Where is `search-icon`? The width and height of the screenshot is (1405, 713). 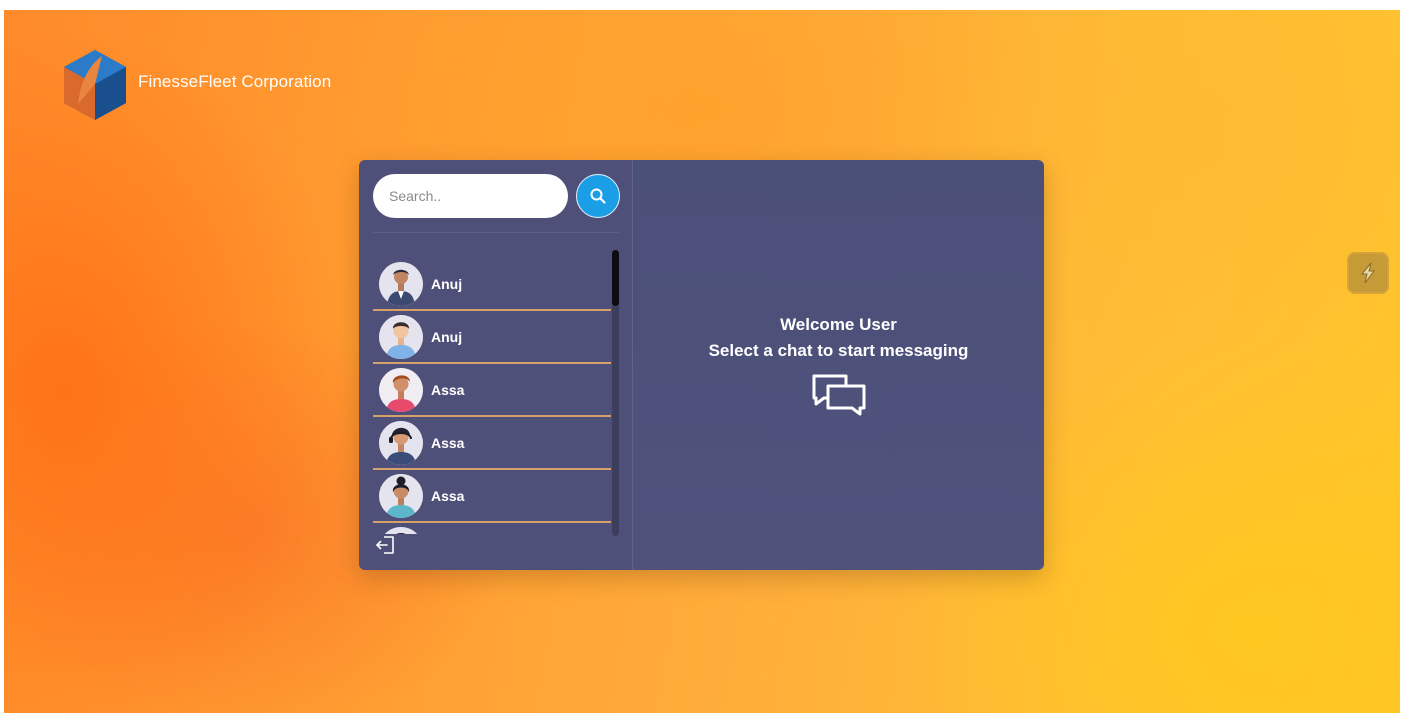
search-icon is located at coordinates (598, 196).